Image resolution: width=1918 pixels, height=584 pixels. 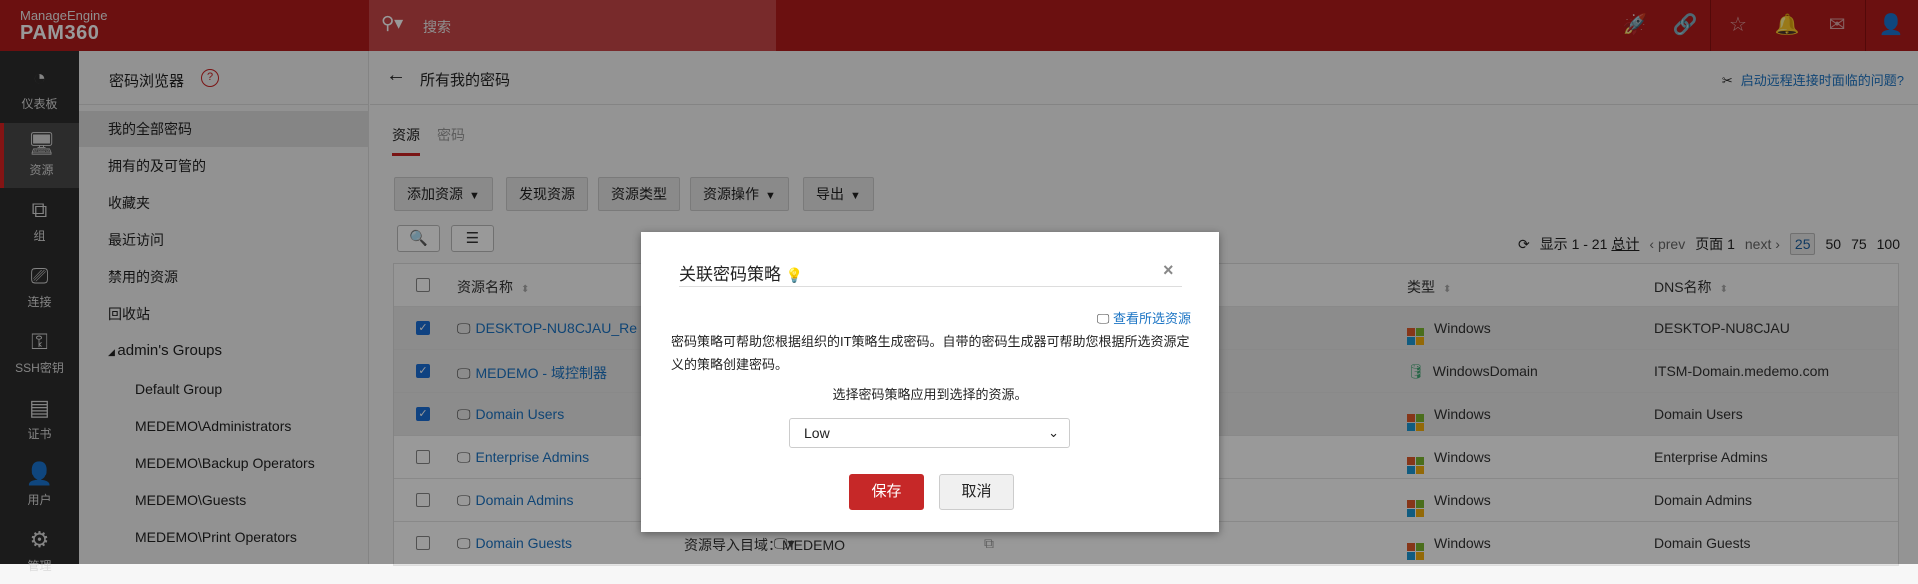 I want to click on chevron-down-icon: ⌄, so click(x=1053, y=432).